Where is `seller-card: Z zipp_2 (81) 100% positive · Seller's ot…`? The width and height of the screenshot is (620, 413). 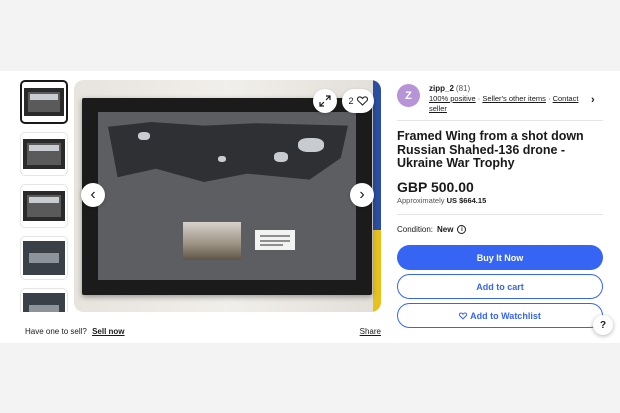 seller-card: Z zipp_2 (81) 100% positive · Seller's ot… is located at coordinates (502, 99).